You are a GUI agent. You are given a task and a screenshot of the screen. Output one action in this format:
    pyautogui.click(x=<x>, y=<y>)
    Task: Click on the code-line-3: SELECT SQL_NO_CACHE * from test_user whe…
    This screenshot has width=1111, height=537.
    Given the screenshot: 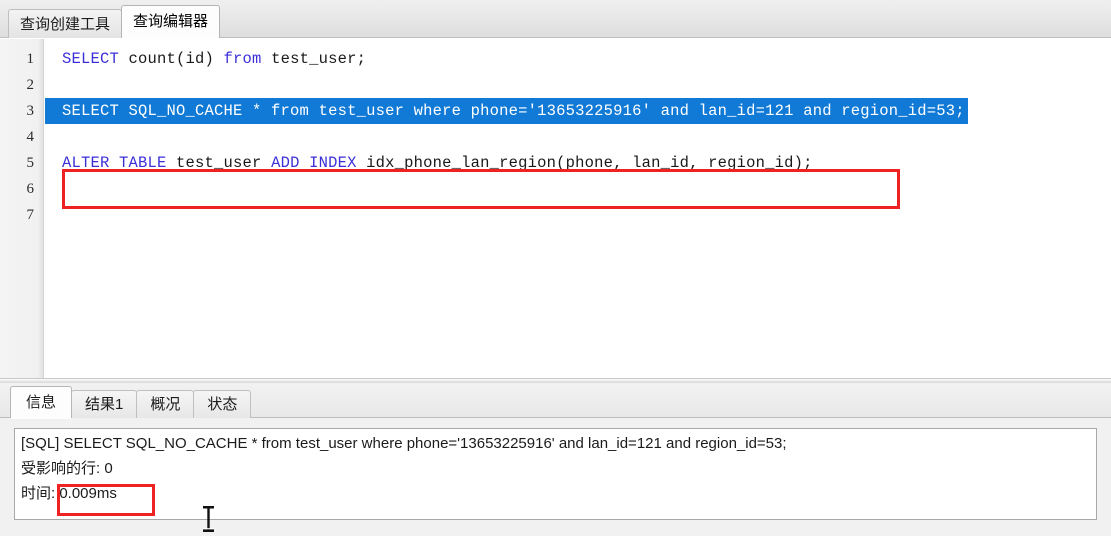 What is the action you would take?
    pyautogui.click(x=506, y=111)
    